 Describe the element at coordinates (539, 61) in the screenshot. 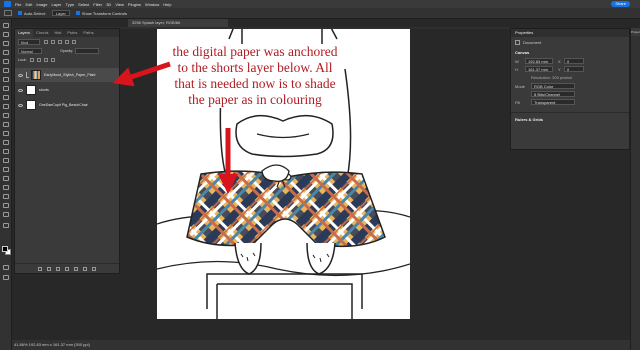

I see `width-field: 192.83 mm` at that location.